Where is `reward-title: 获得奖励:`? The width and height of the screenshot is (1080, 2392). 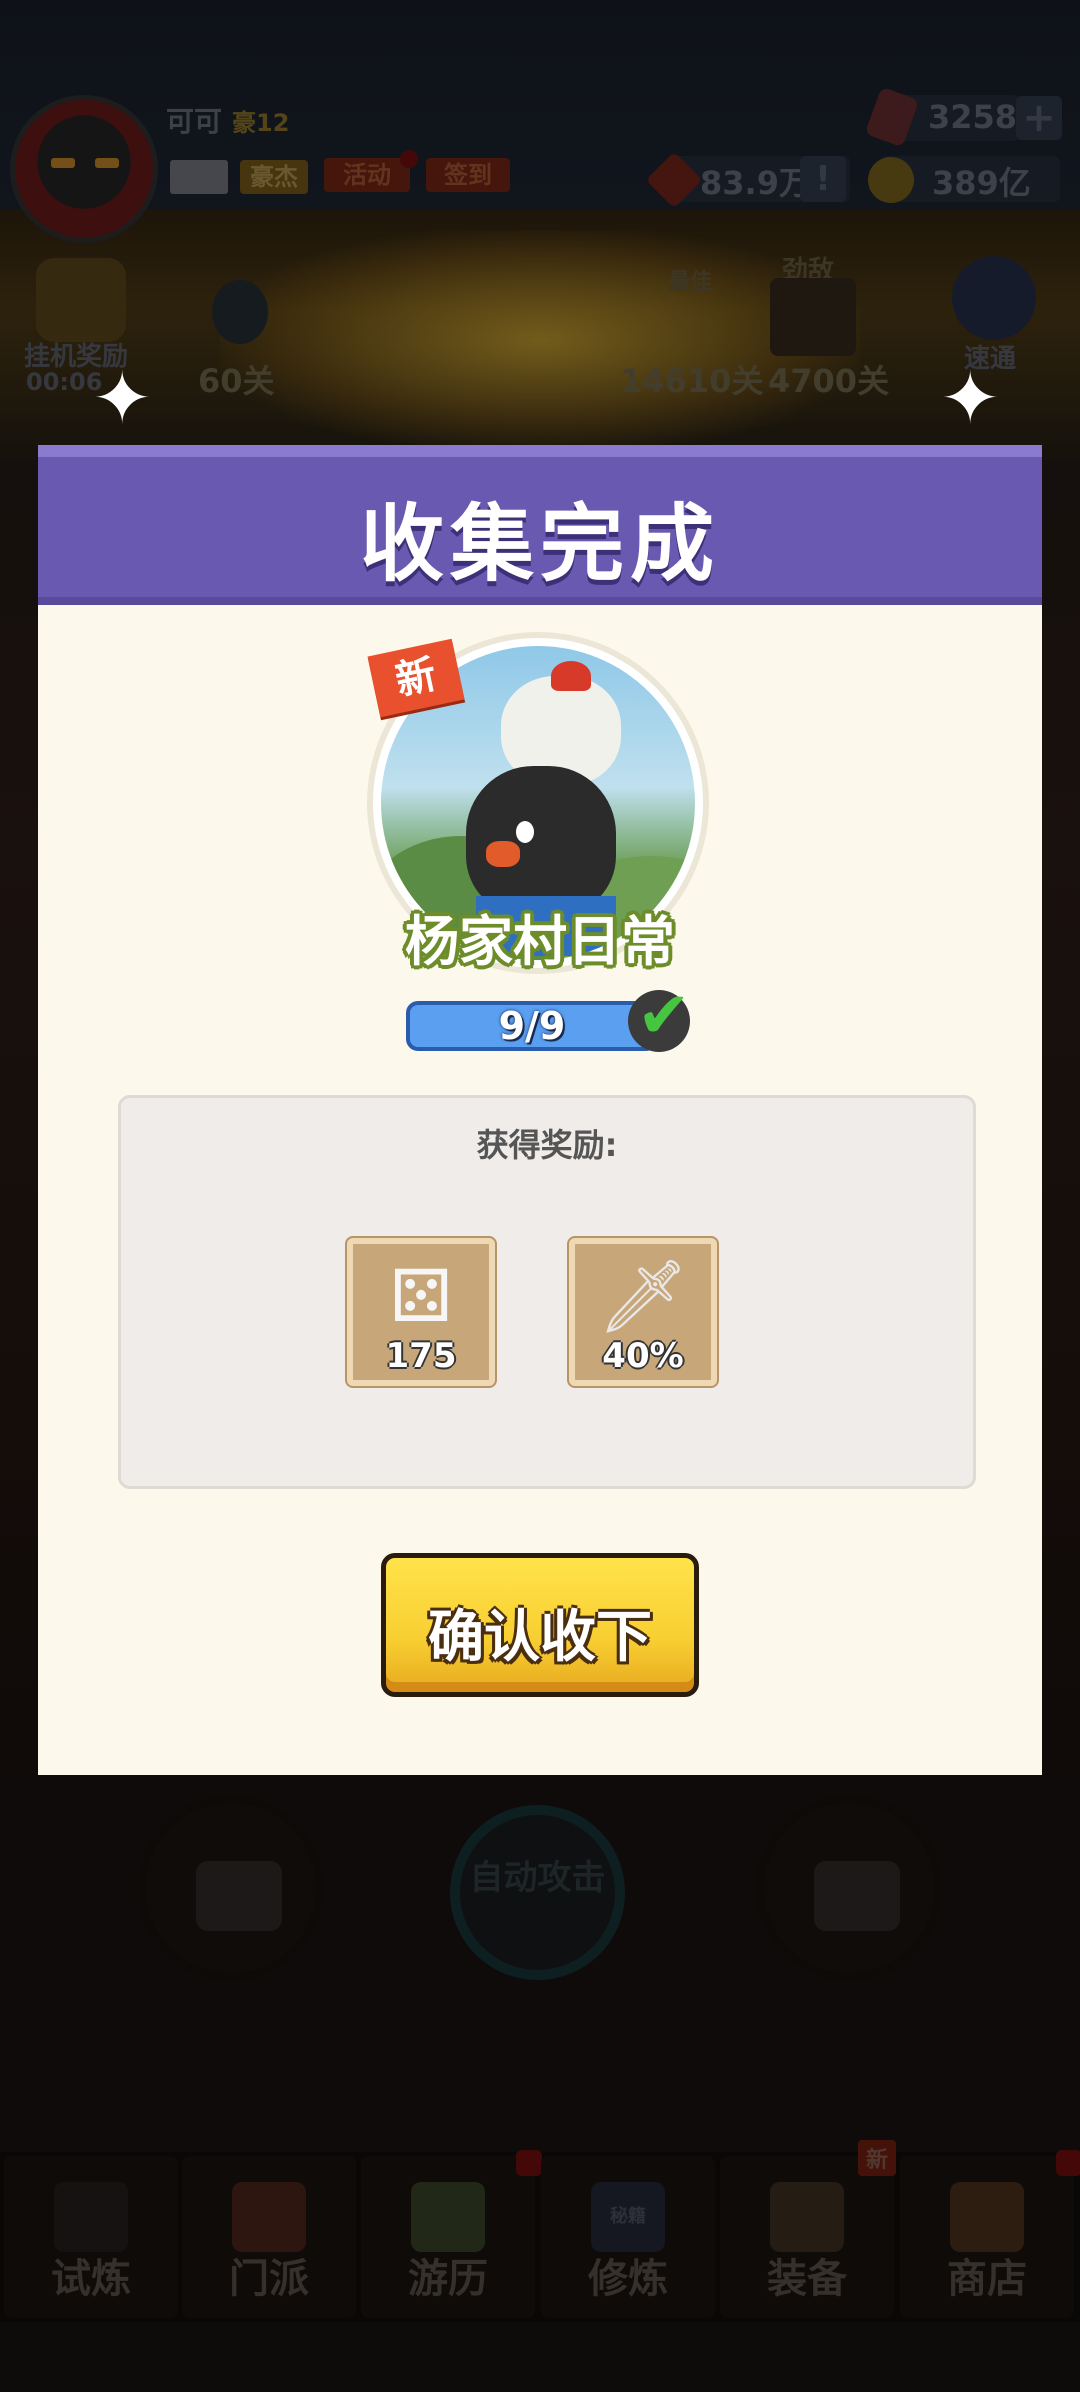 reward-title: 获得奖励: is located at coordinates (547, 1145).